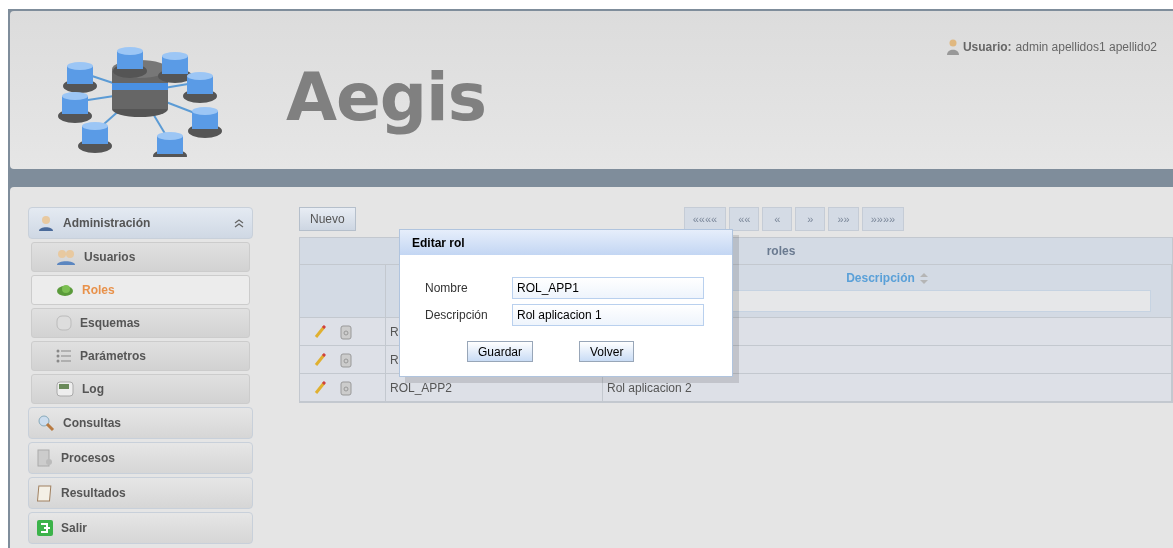 This screenshot has height=548, width=1173. What do you see at coordinates (140, 223) in the screenshot?
I see `sidebar-section: Administración` at bounding box center [140, 223].